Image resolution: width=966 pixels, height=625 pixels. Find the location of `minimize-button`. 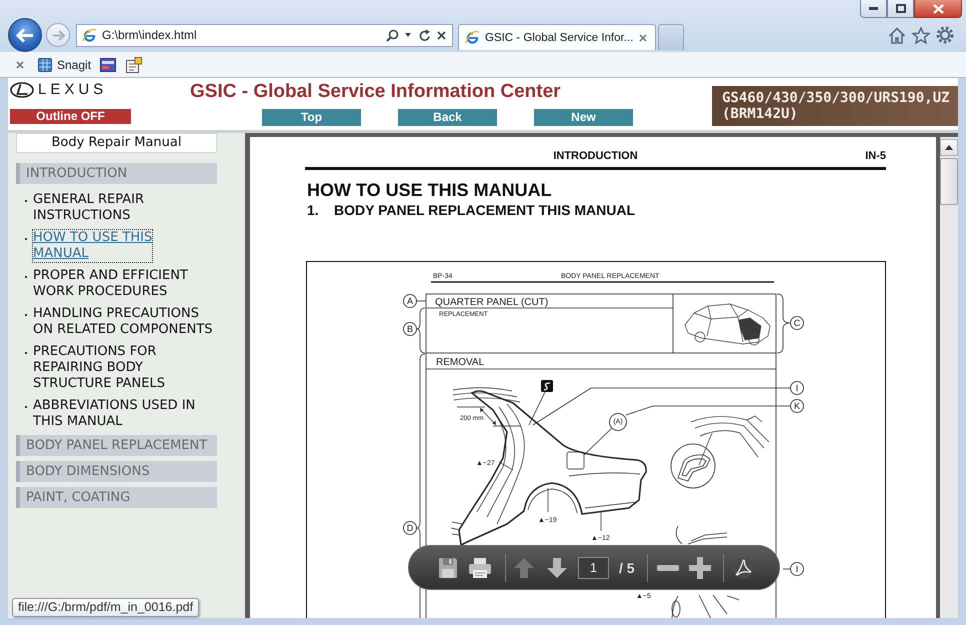

minimize-button is located at coordinates (873, 9).